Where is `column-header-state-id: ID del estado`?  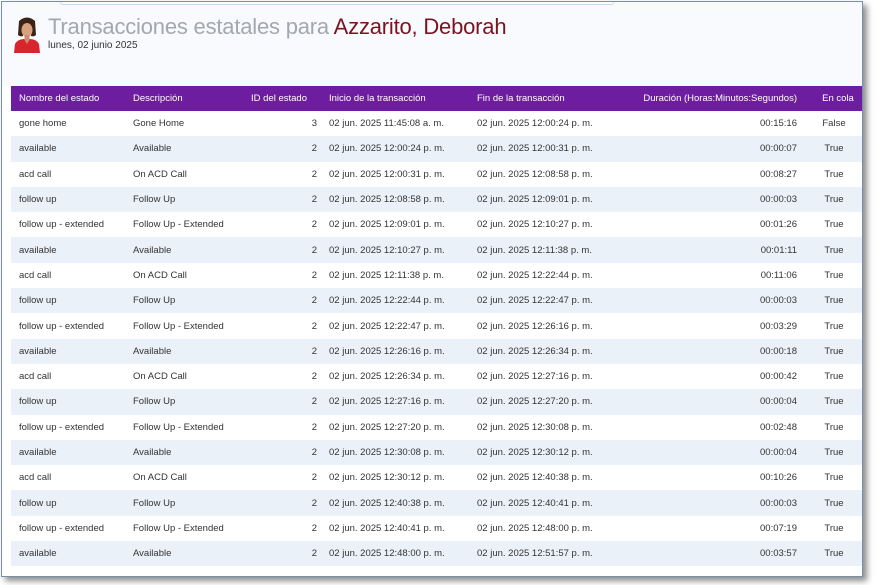
column-header-state-id: ID del estado is located at coordinates (282, 98).